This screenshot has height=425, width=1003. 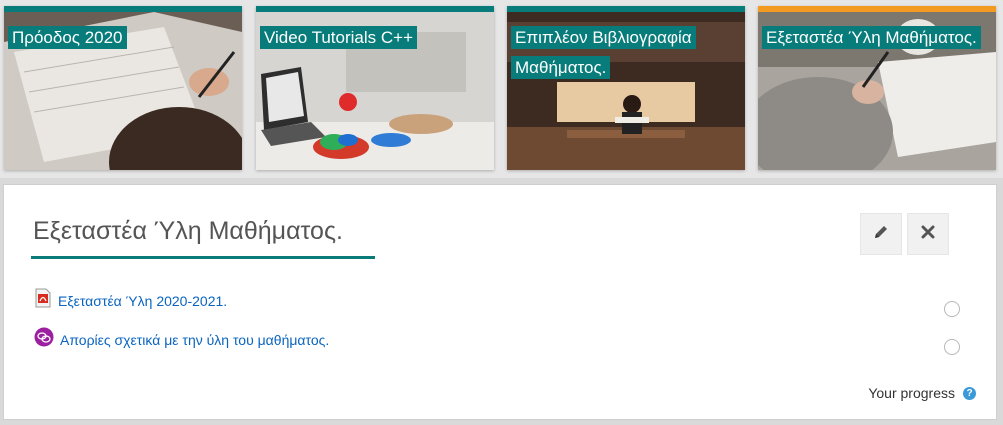 What do you see at coordinates (626, 88) in the screenshot?
I see `tile-bibliography: Επιπλέον Βιβλιογραφία Μαθήματος.` at bounding box center [626, 88].